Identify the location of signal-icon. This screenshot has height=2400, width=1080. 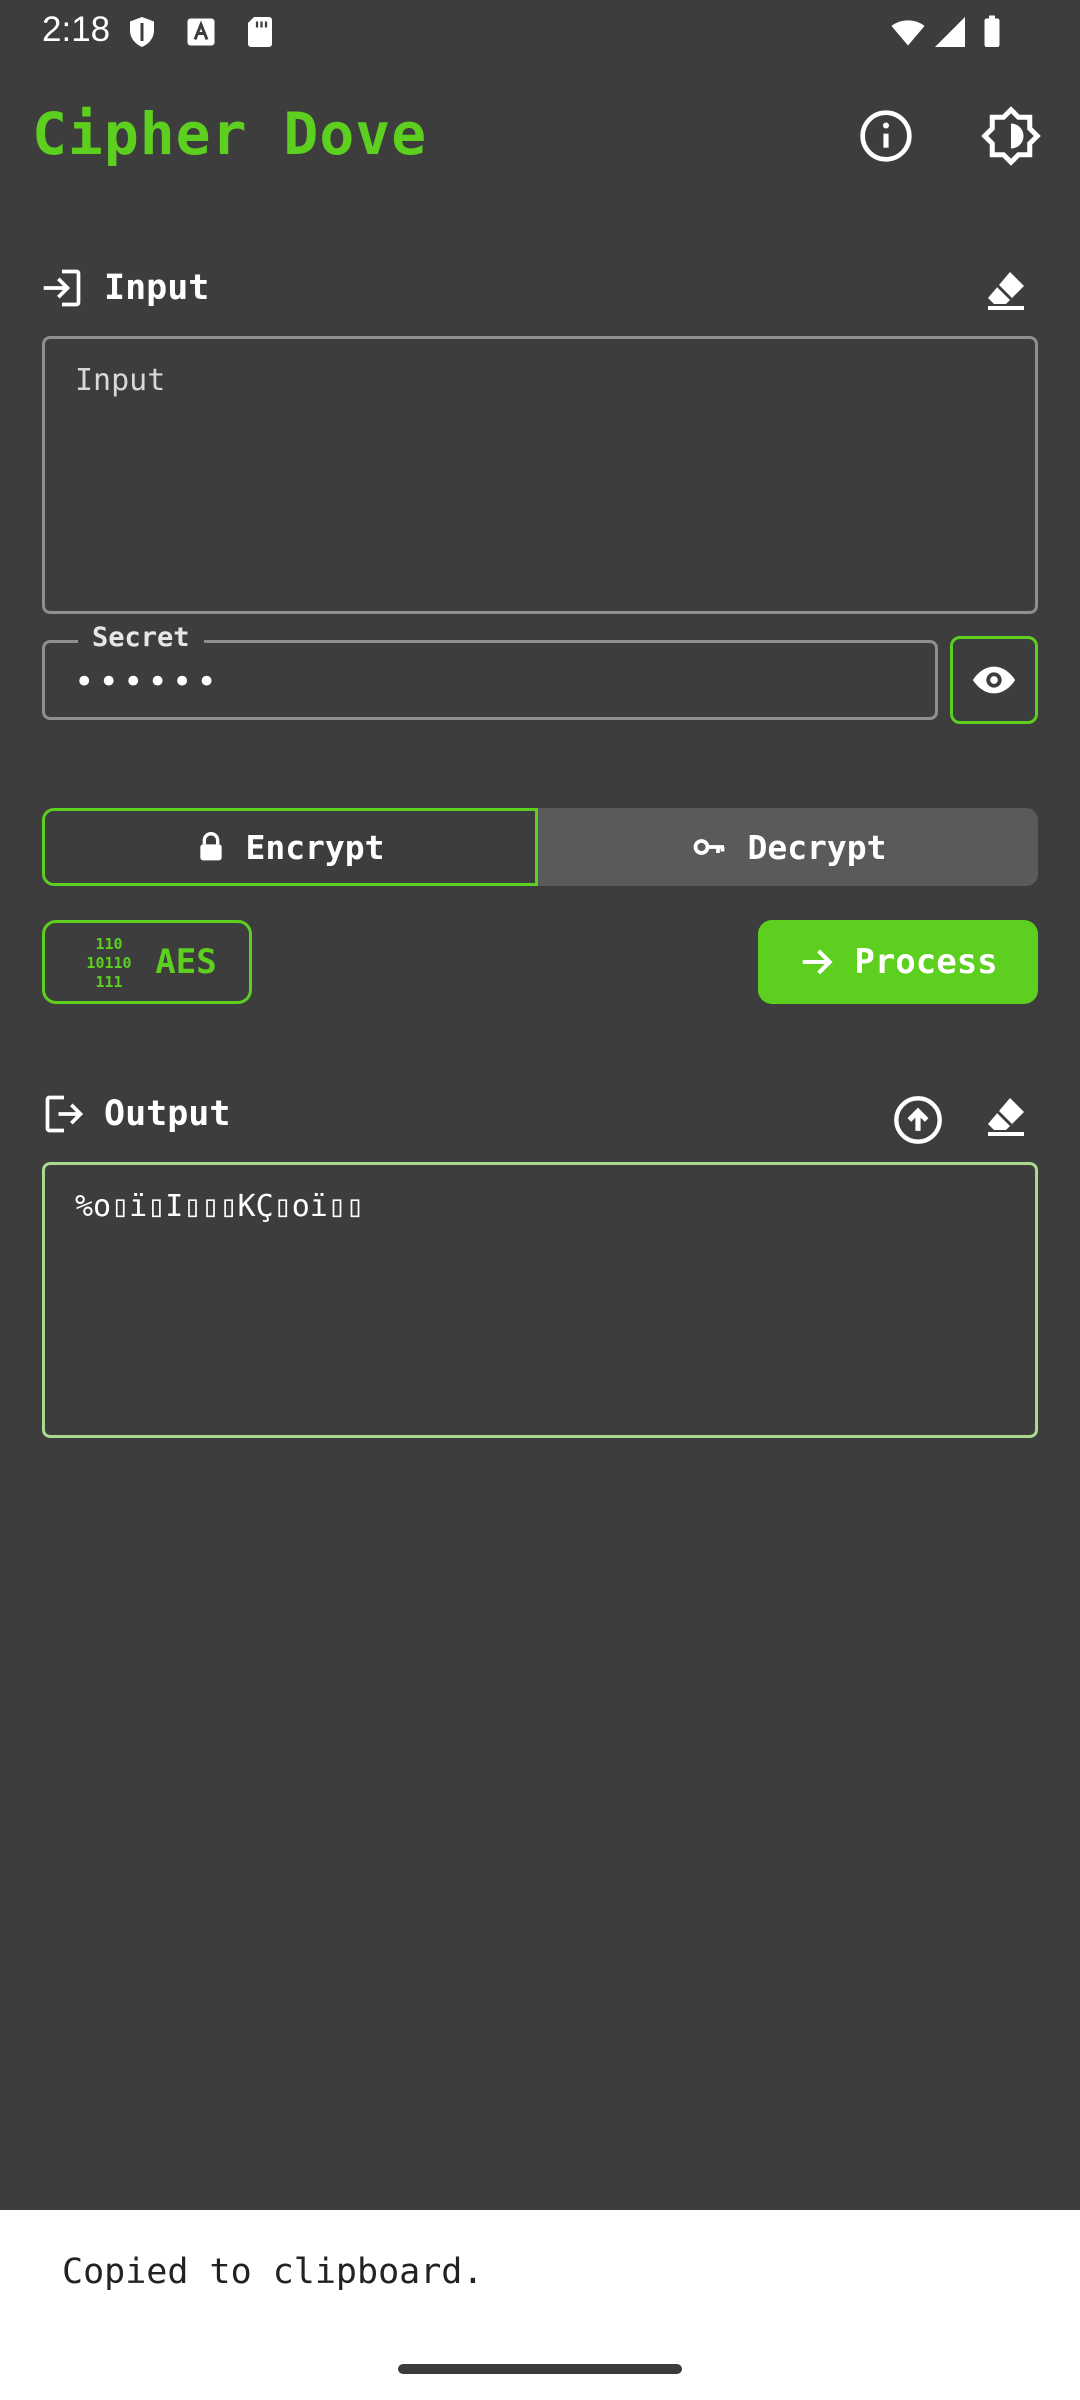
(950, 32).